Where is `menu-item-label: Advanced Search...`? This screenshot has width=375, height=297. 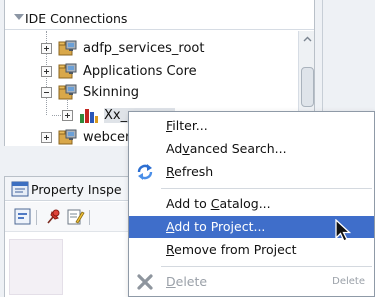 menu-item-label: Advanced Search... is located at coordinates (226, 148).